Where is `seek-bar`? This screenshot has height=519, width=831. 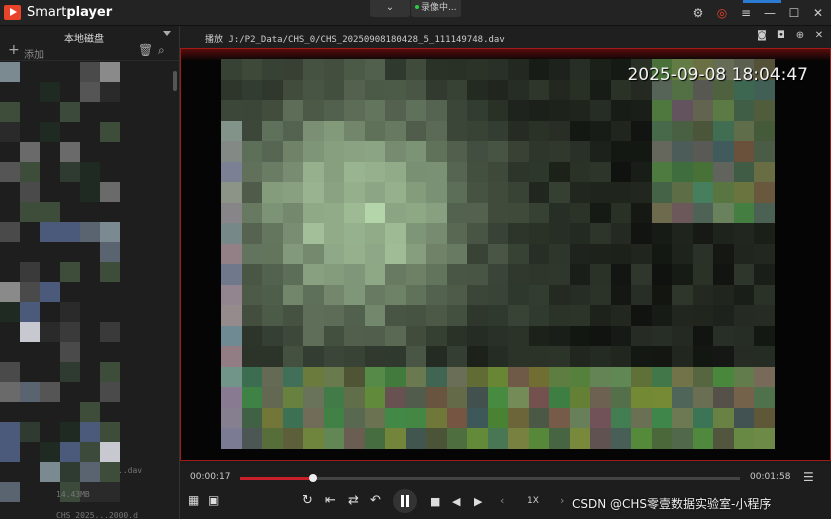
seek-bar is located at coordinates (490, 478).